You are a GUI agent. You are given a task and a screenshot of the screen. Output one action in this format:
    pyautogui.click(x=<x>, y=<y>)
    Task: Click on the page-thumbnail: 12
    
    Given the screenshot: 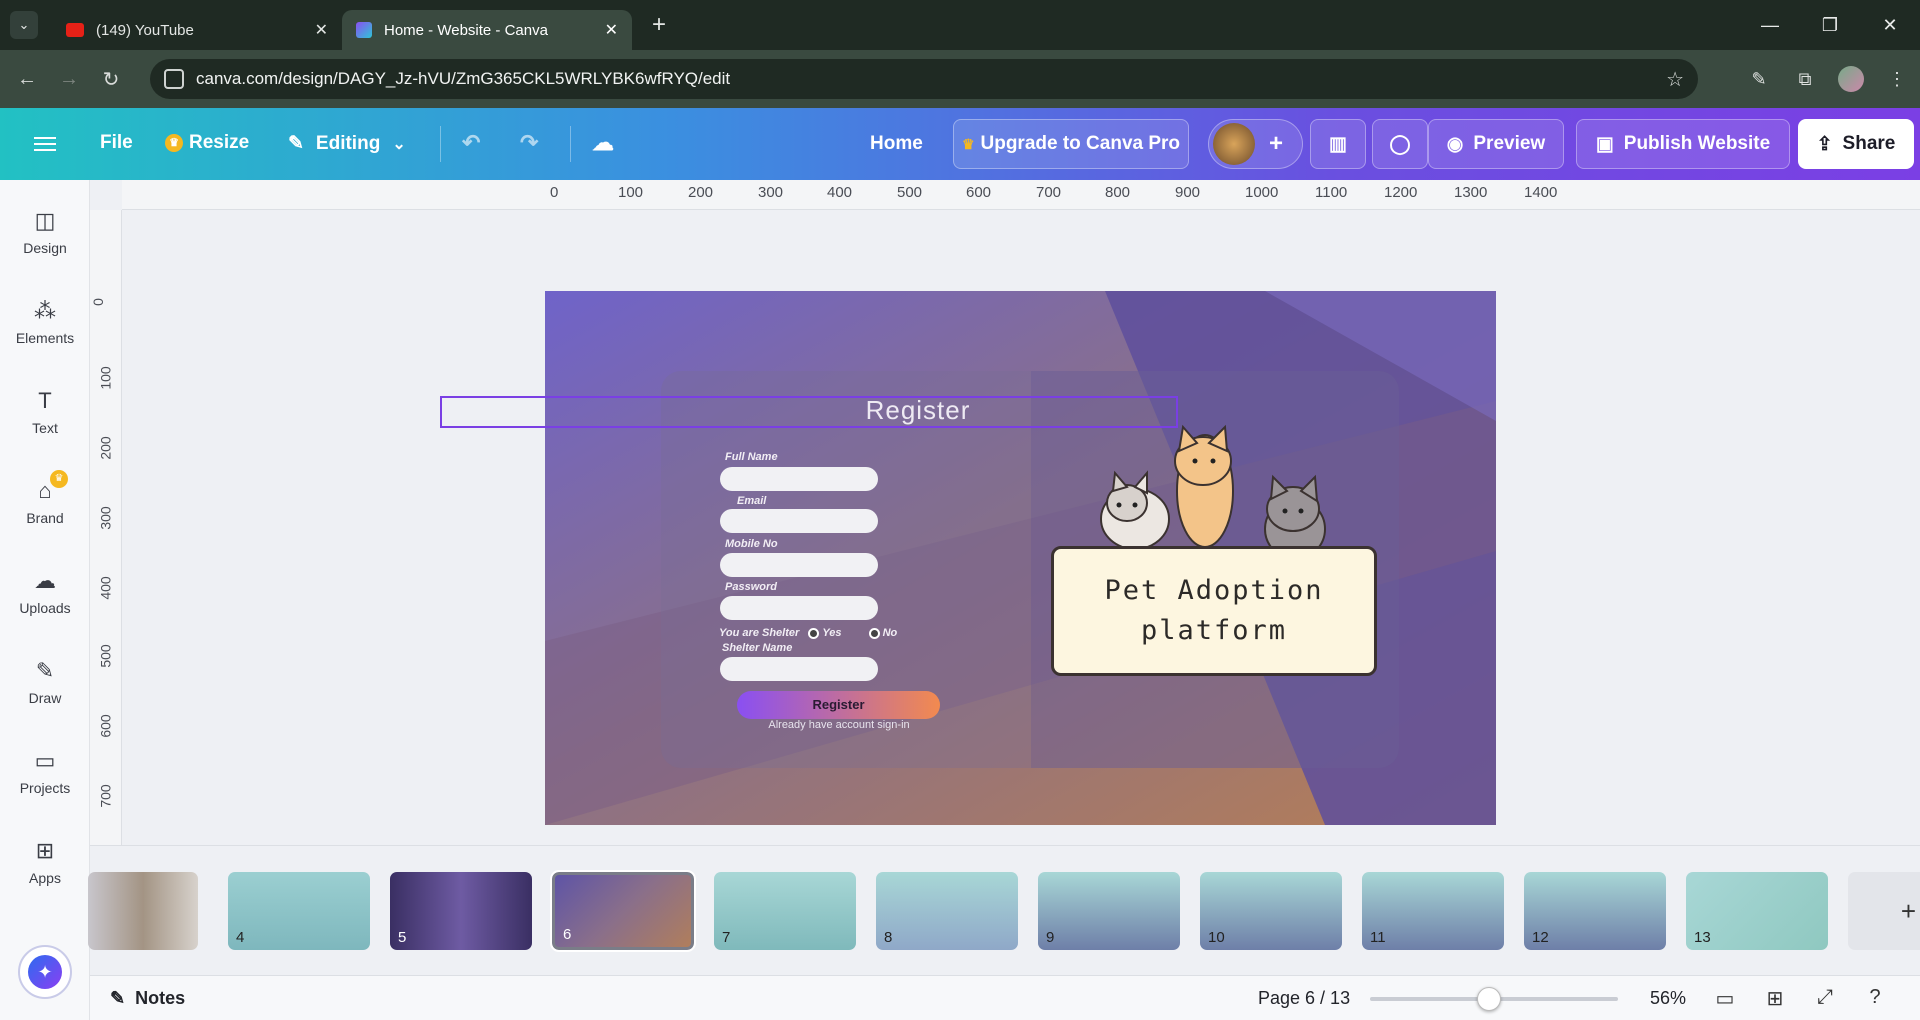 What is the action you would take?
    pyautogui.click(x=1595, y=911)
    